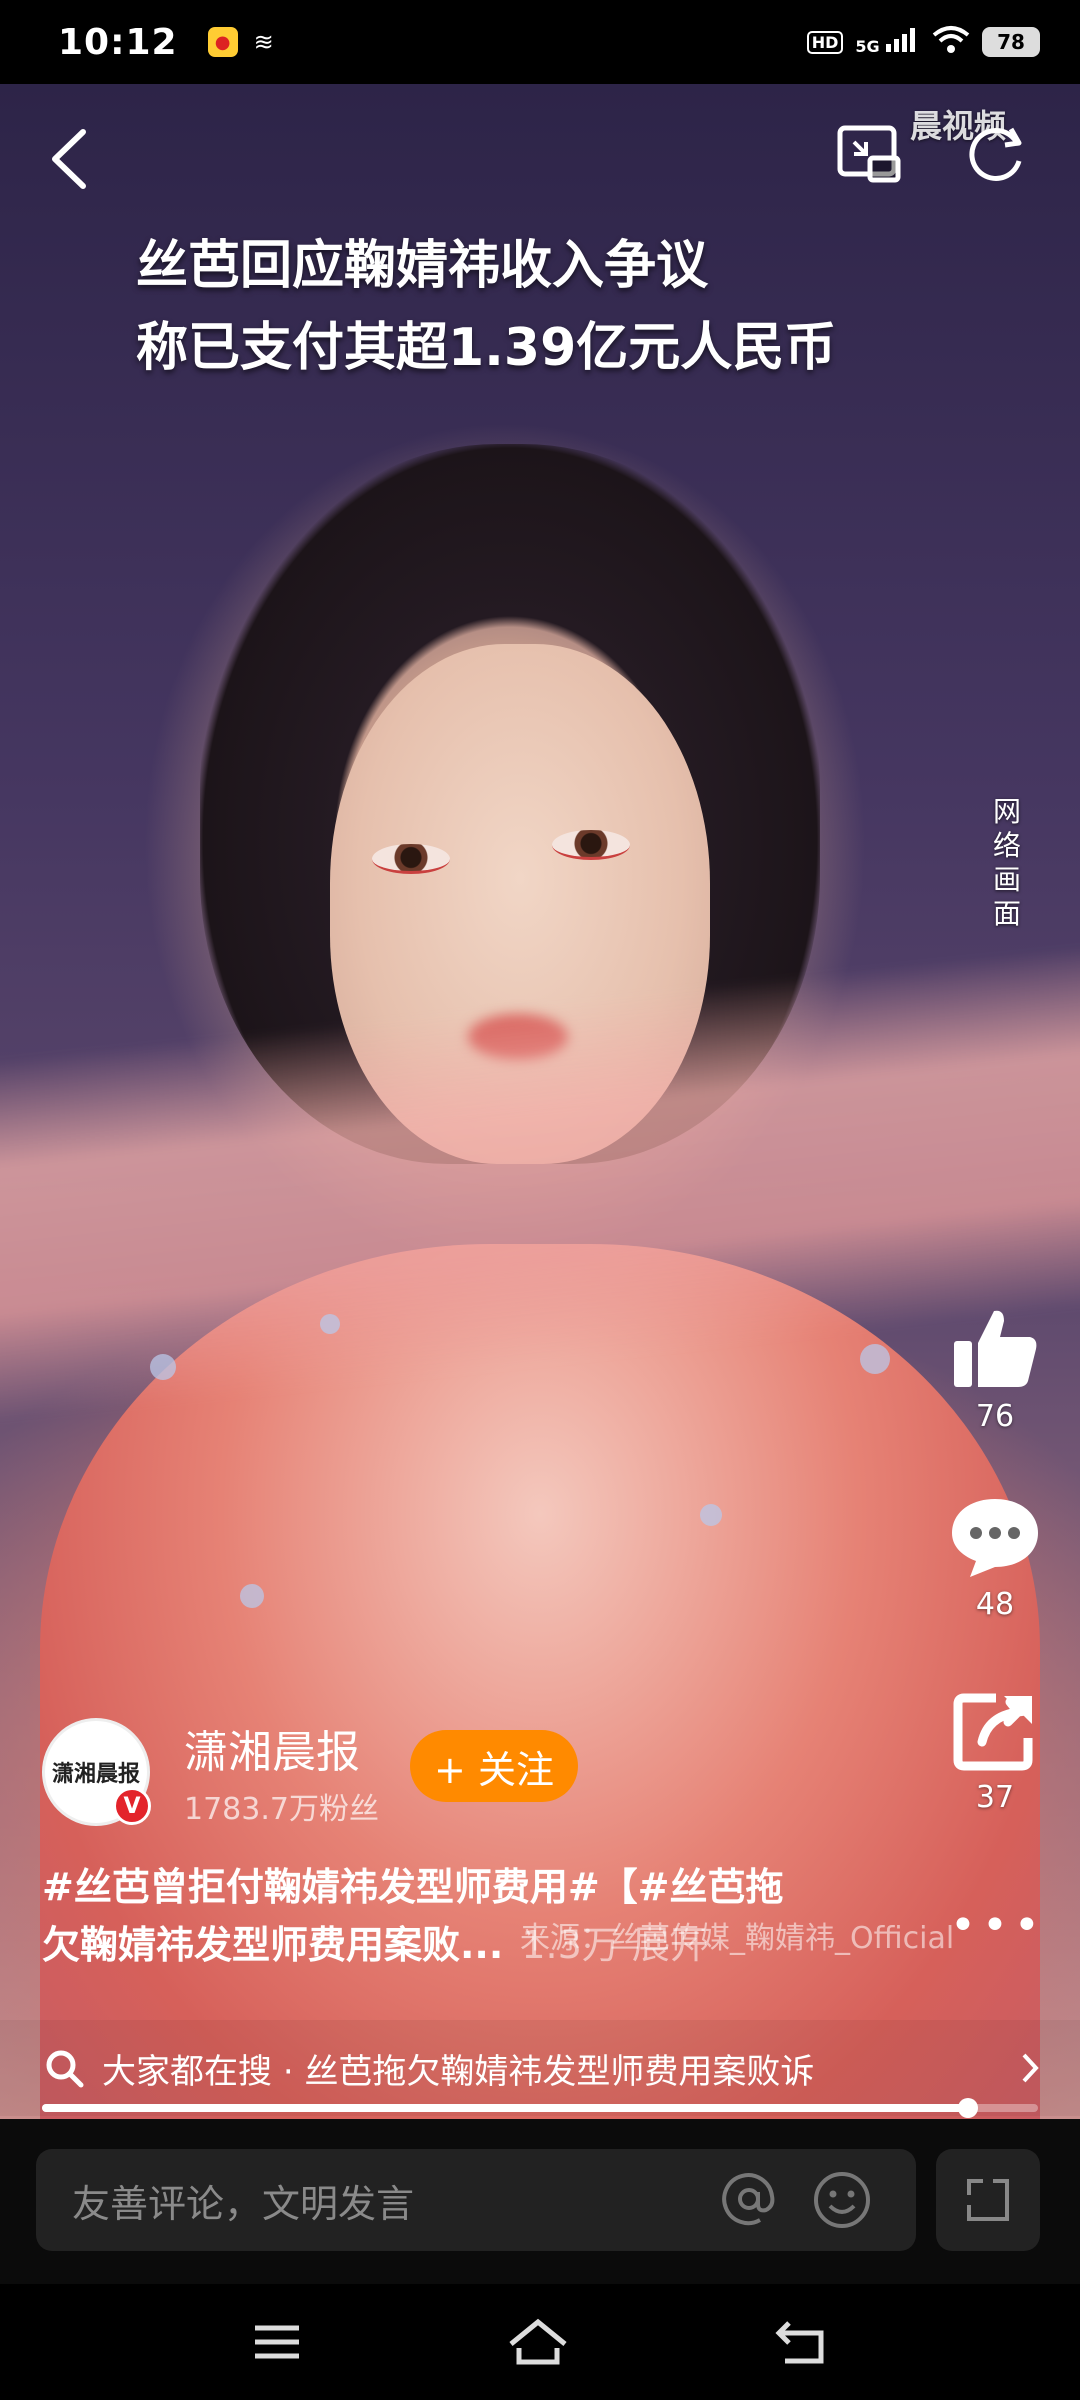 Image resolution: width=1080 pixels, height=2400 pixels. Describe the element at coordinates (995, 1797) in the screenshot. I see `share-count: 37` at that location.